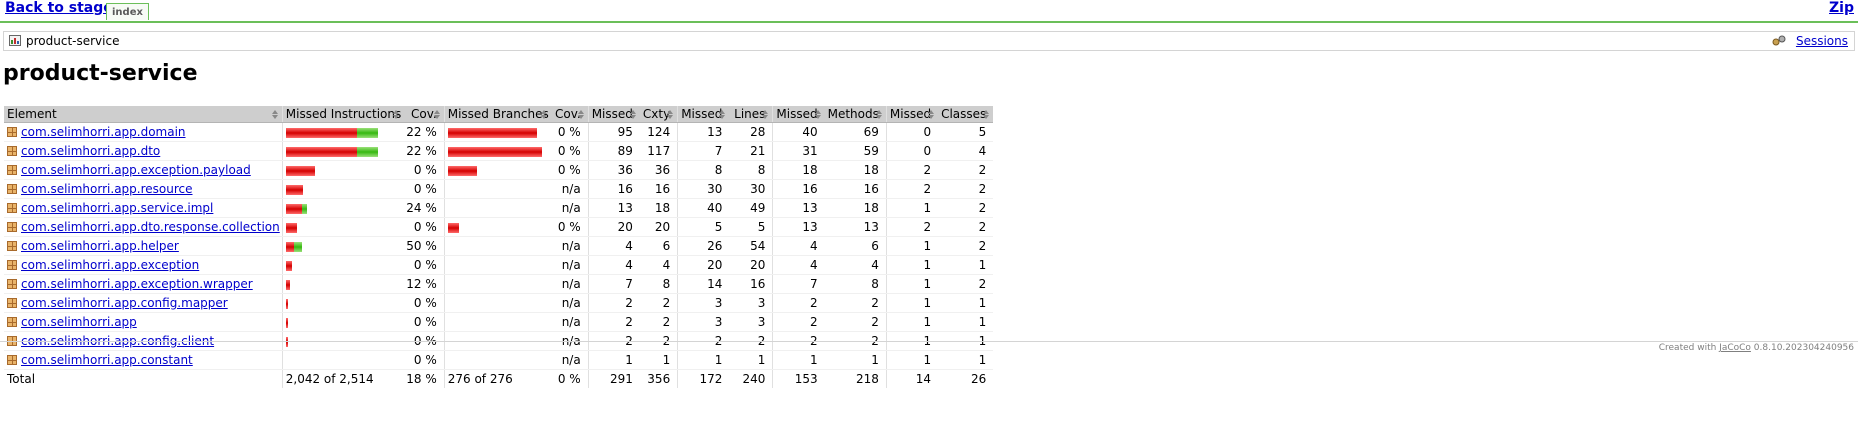 This screenshot has height=421, width=1858. Describe the element at coordinates (137, 284) in the screenshot. I see `package-link: com.selimhorri.app.exception.wrapper` at that location.